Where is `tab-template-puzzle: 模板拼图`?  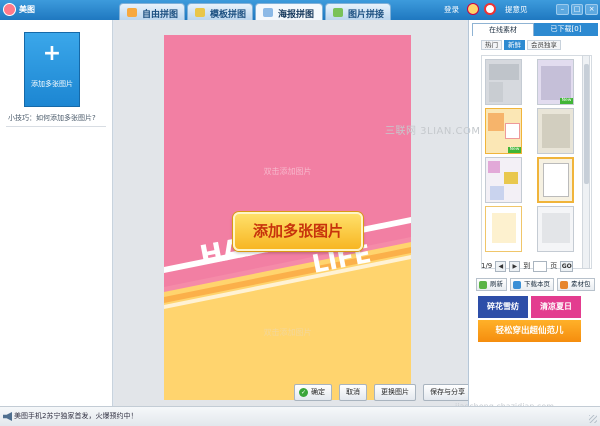 tab-template-puzzle: 模板拼图 is located at coordinates (220, 11).